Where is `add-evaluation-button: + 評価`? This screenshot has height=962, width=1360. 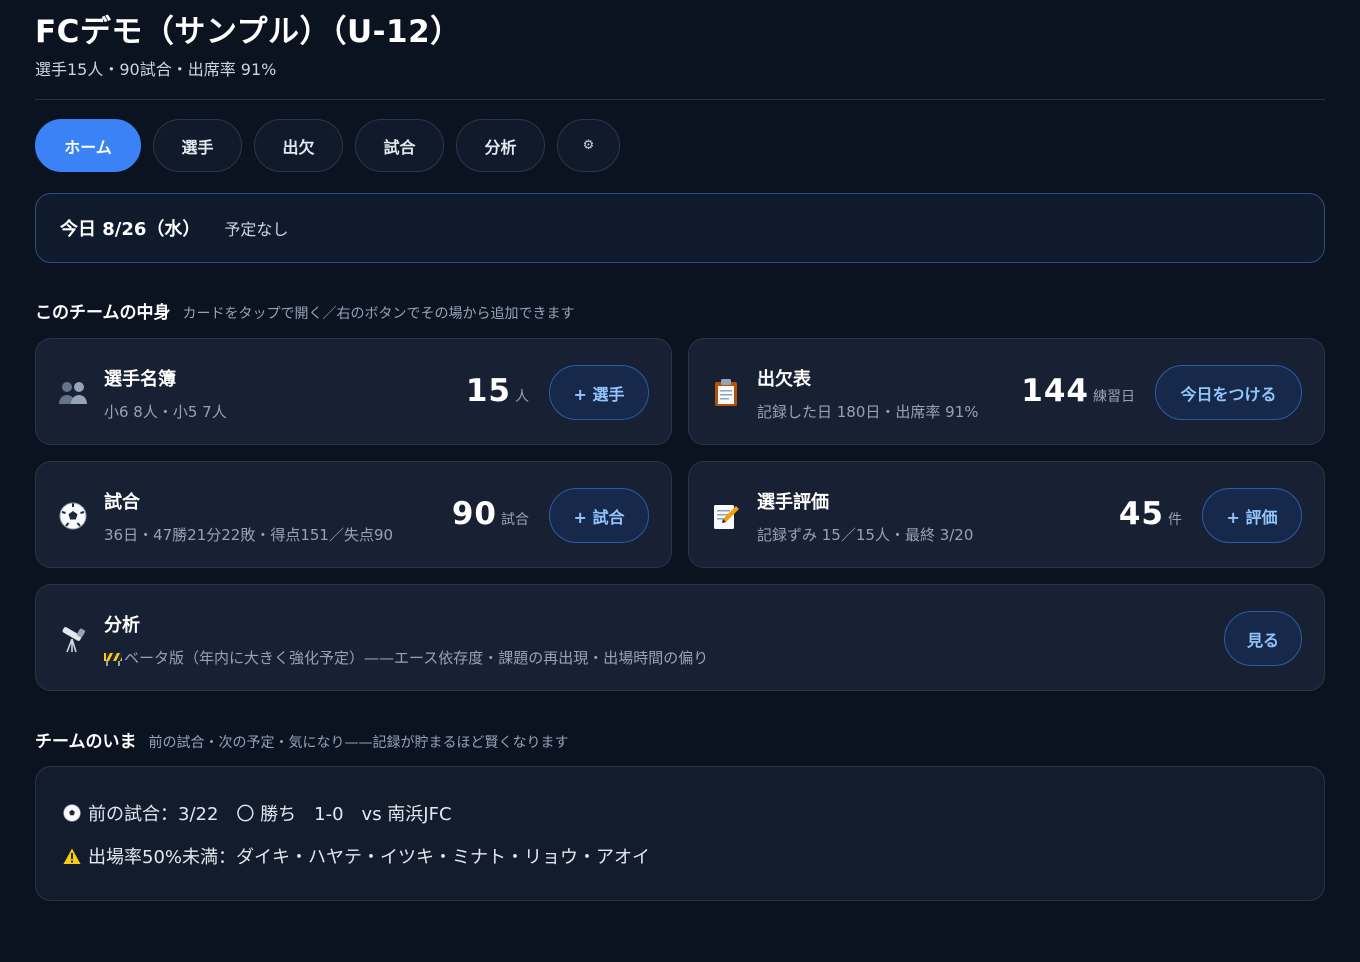 add-evaluation-button: + 評価 is located at coordinates (1252, 515).